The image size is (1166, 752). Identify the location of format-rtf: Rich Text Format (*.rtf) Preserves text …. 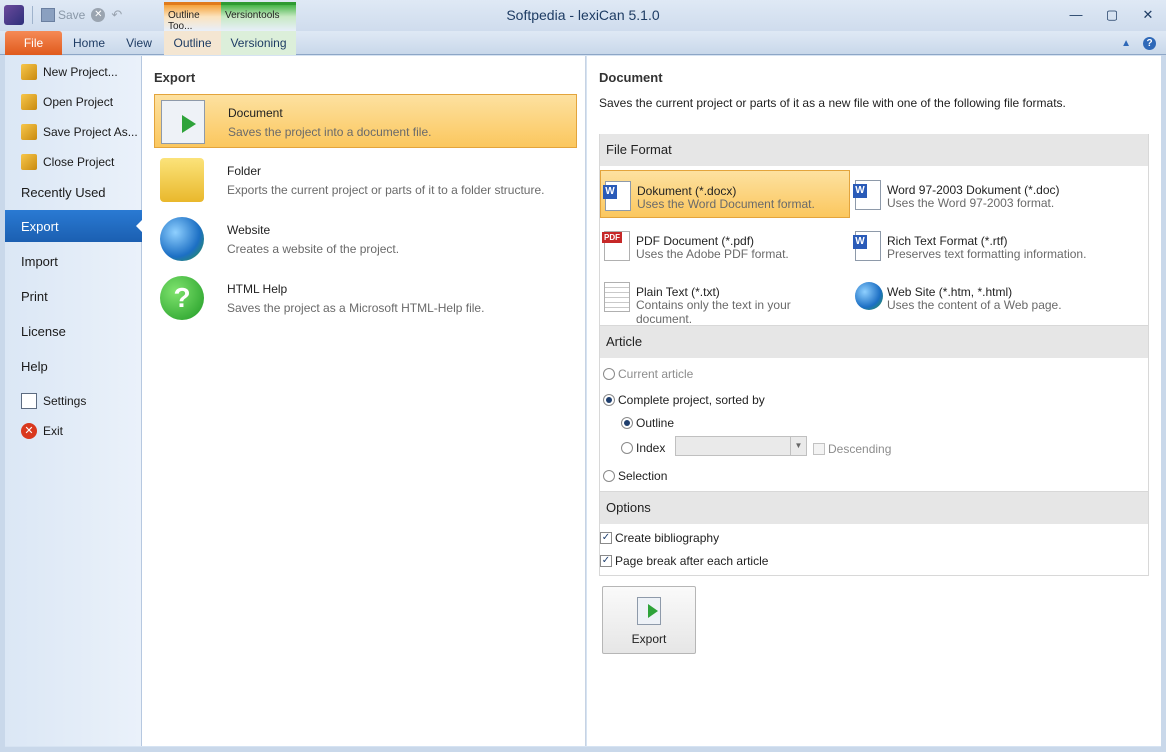
(976, 245).